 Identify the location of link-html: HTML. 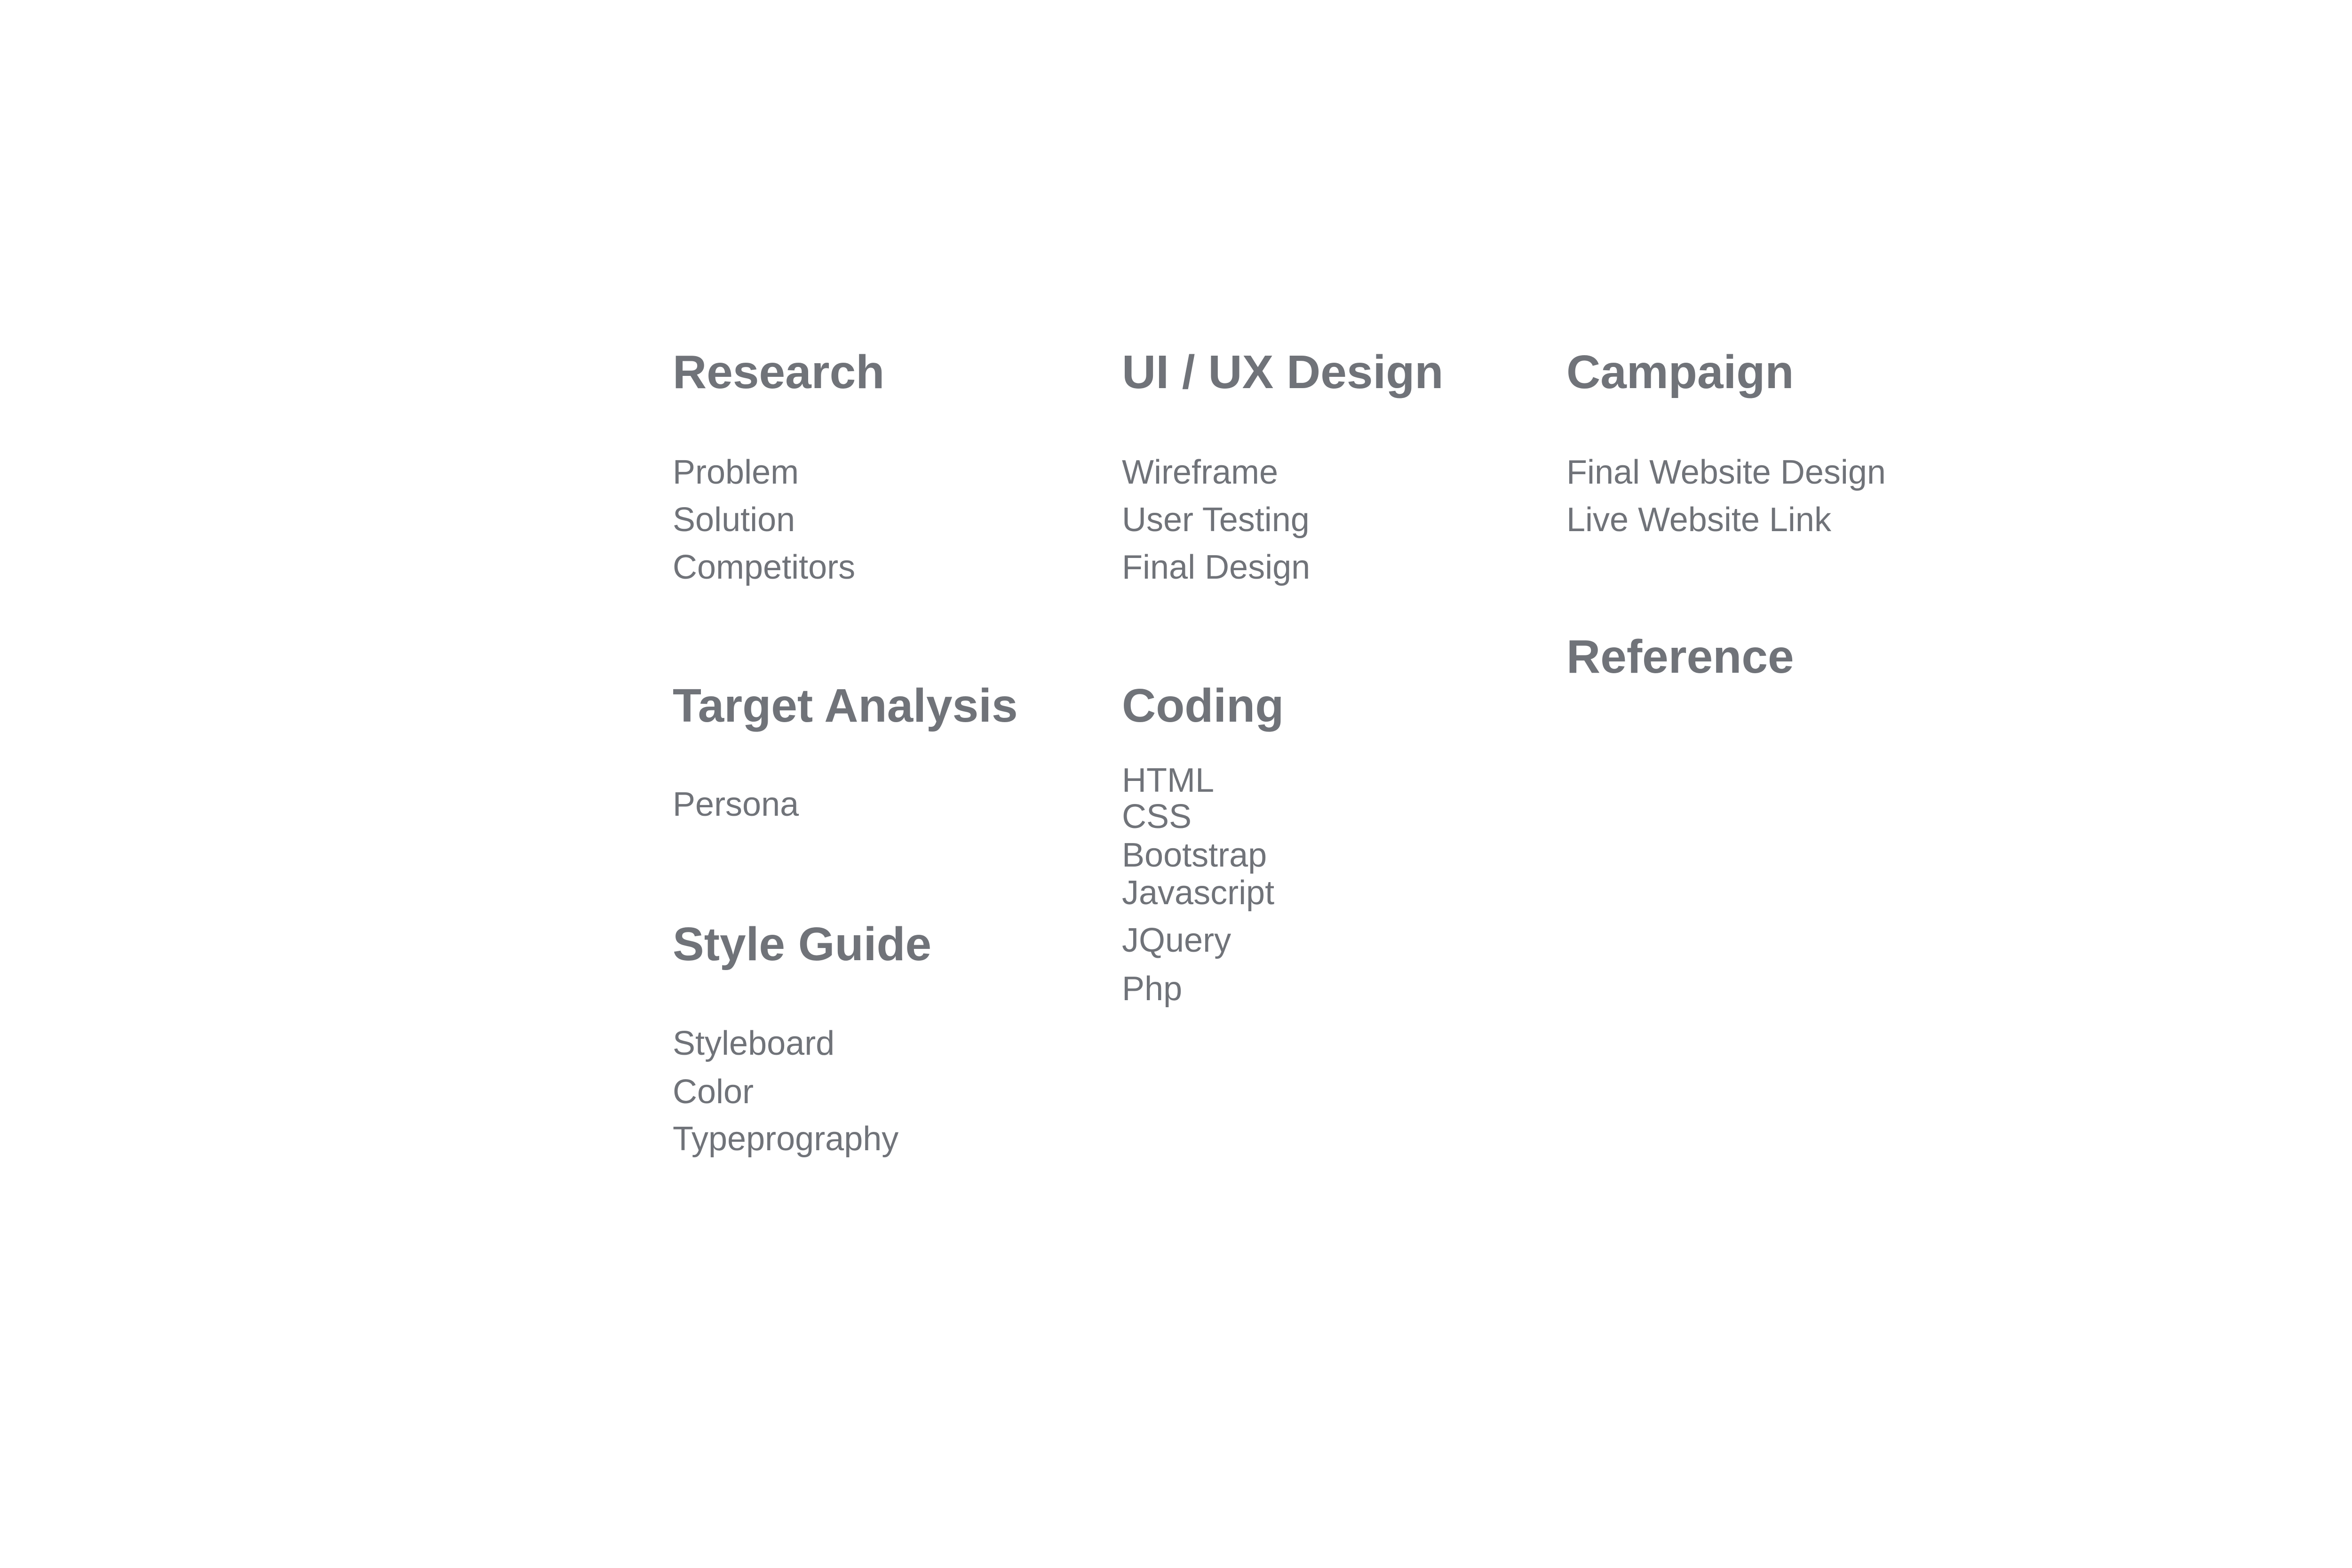
(1168, 780).